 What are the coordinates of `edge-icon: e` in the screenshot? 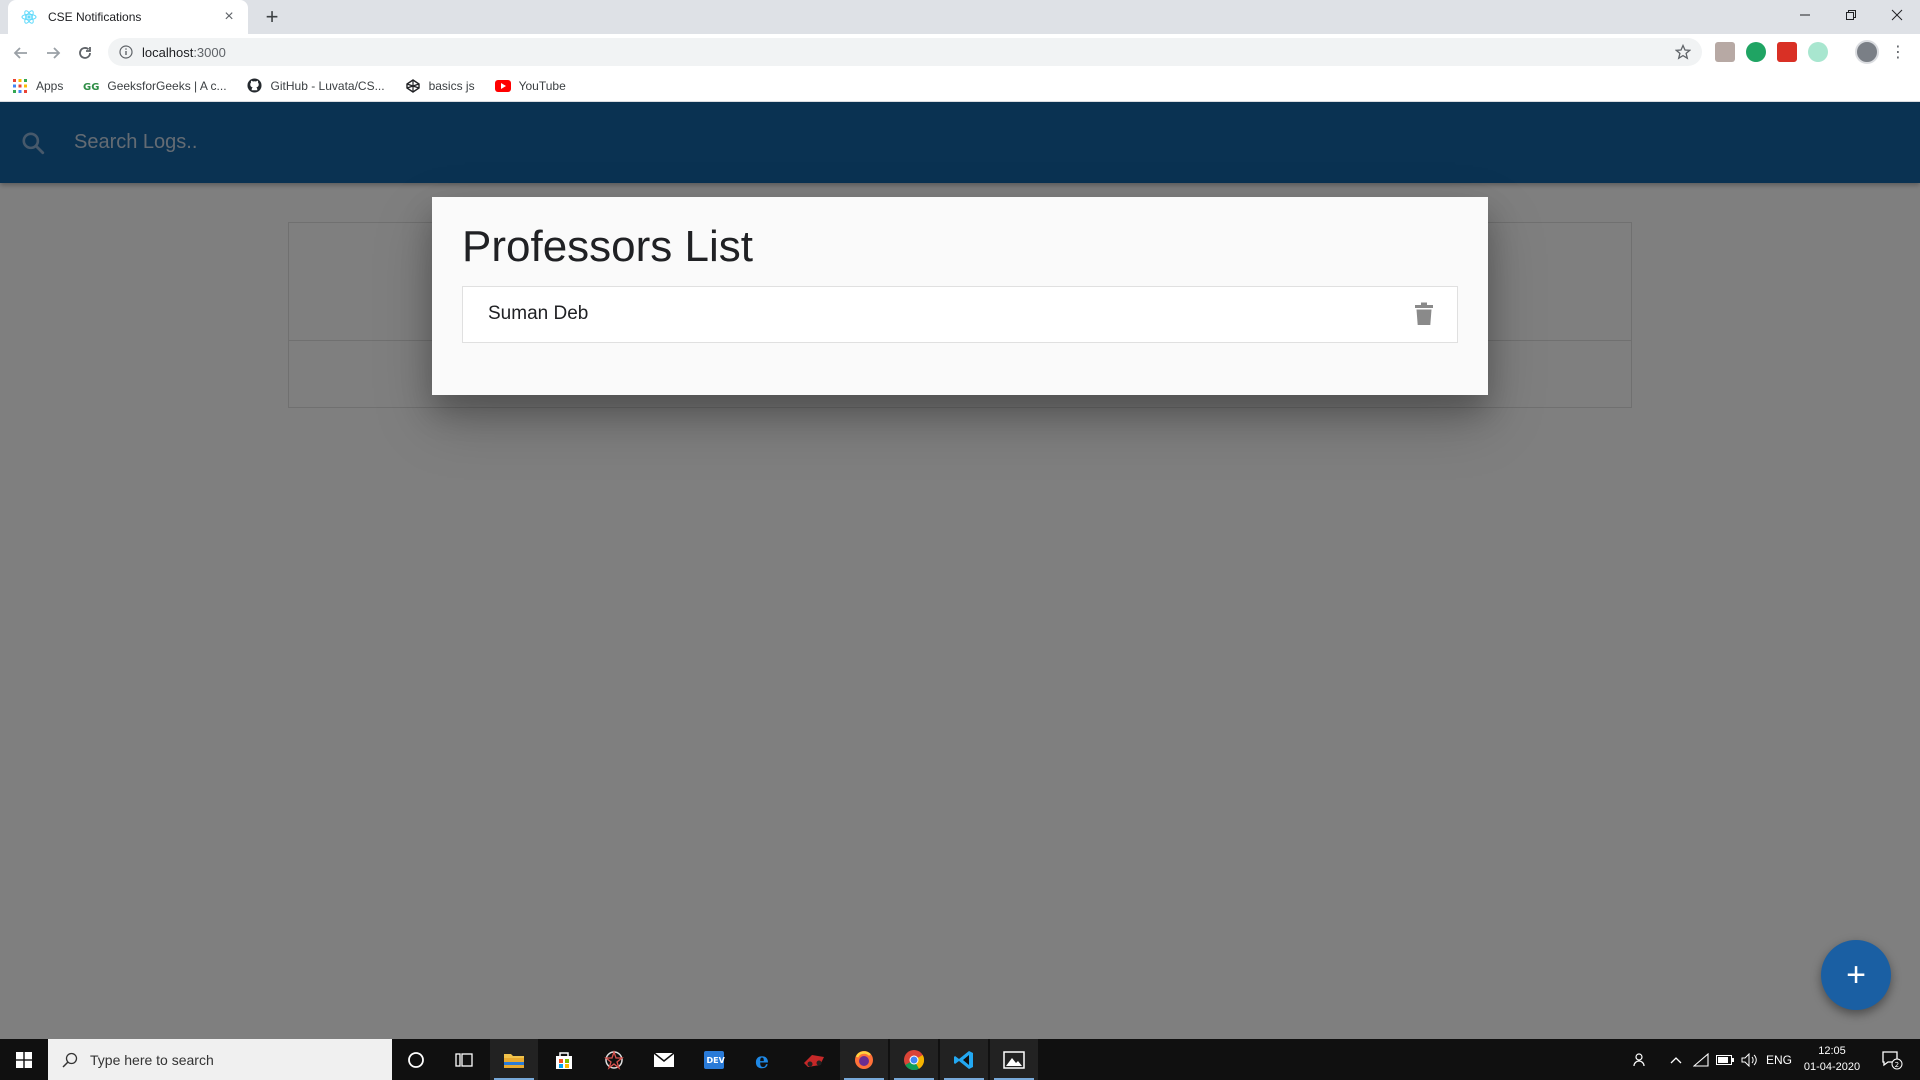 It's located at (764, 1059).